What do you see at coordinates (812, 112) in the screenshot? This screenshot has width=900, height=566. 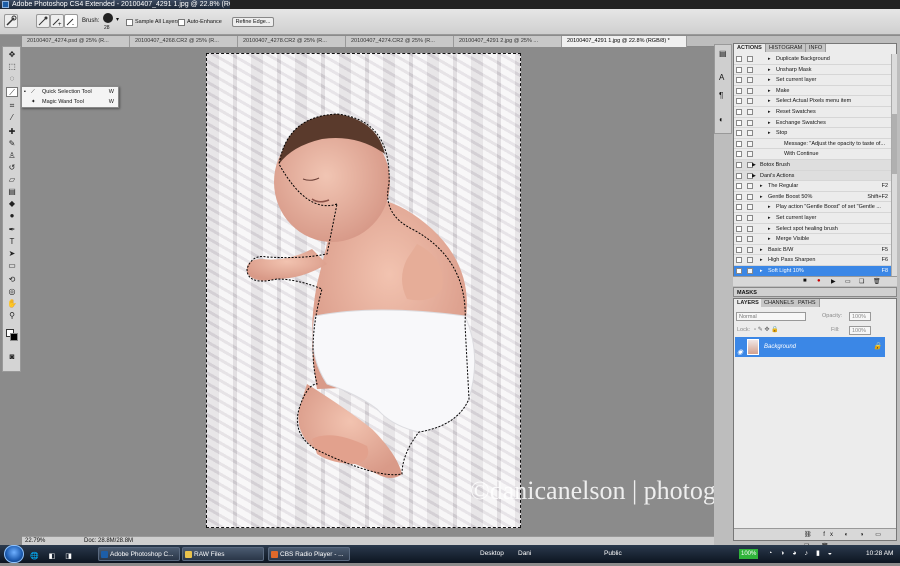 I see `action-row: ▸ Reset Swatches` at bounding box center [812, 112].